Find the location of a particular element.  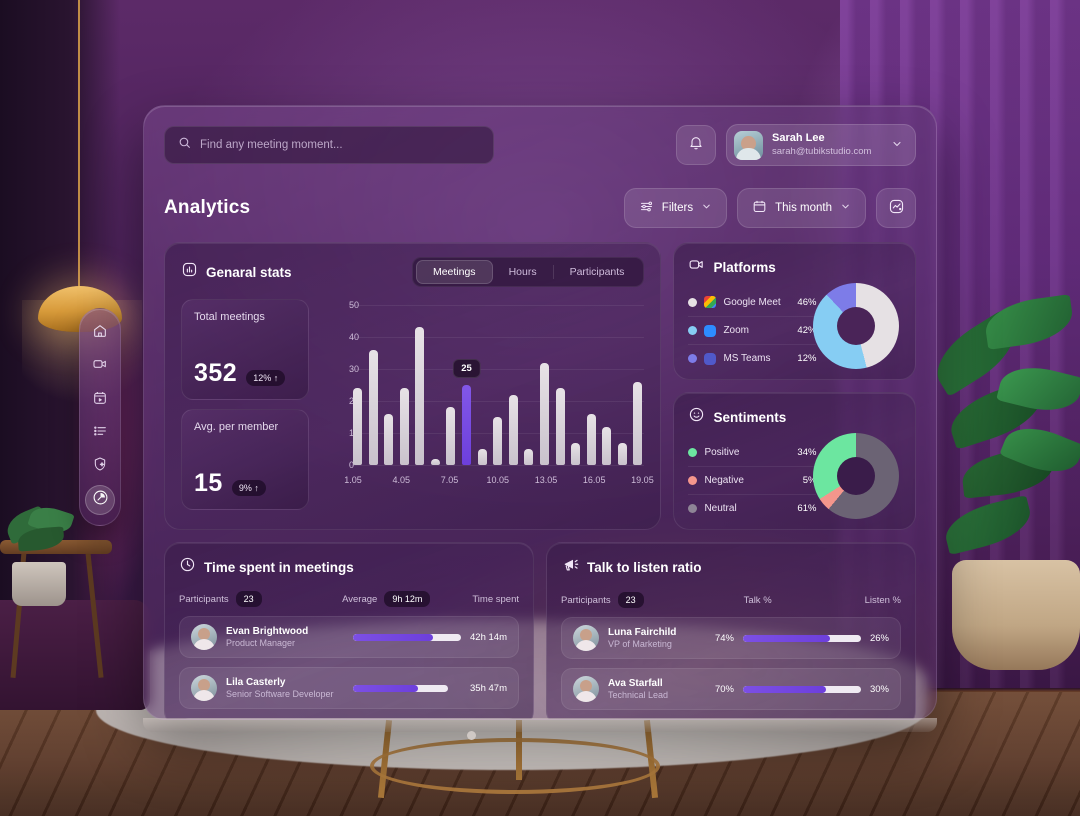

legend-item-google-meet: Google Meet 46% is located at coordinates (752, 302).